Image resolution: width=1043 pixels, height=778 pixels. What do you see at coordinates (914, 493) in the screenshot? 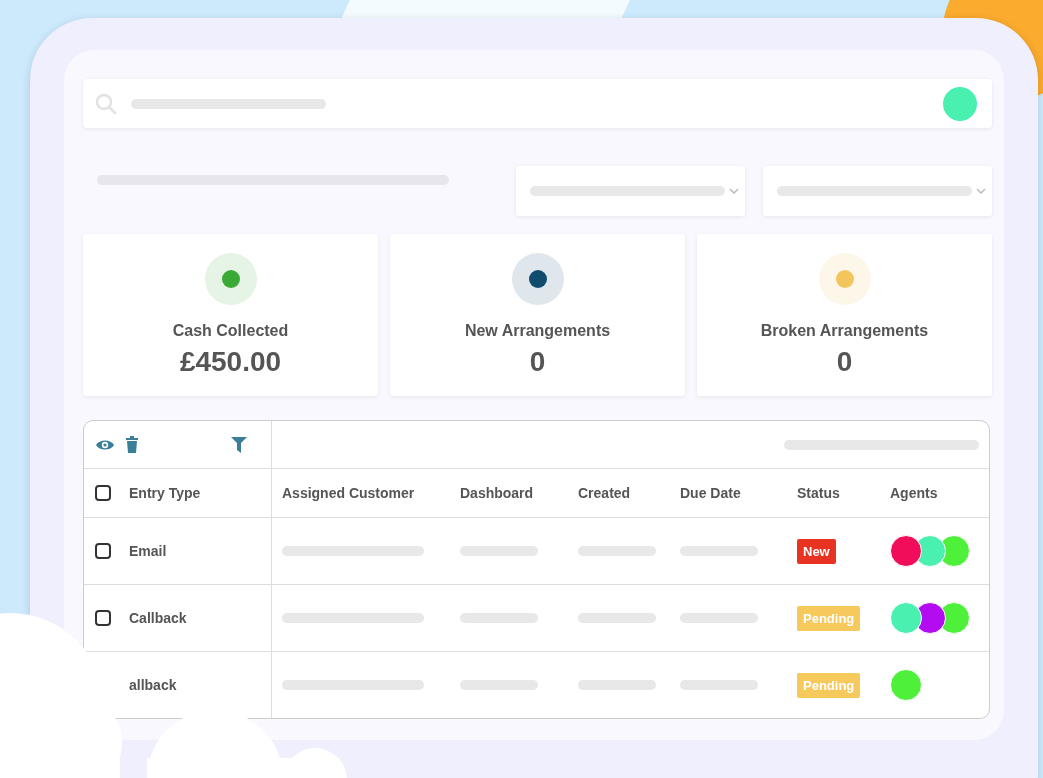
I see `column-header: Agents` at bounding box center [914, 493].